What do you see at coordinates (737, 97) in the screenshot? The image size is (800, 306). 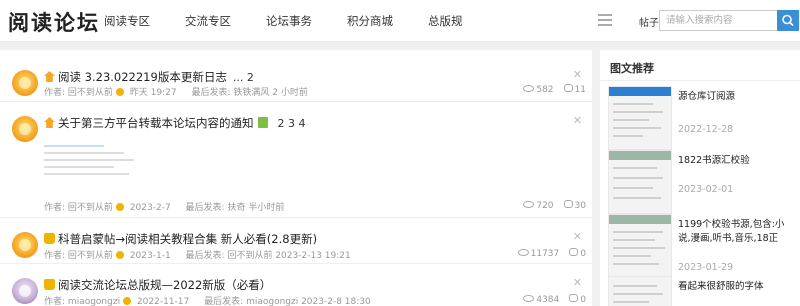 I see `recommend-title: 源仓库订阅源` at bounding box center [737, 97].